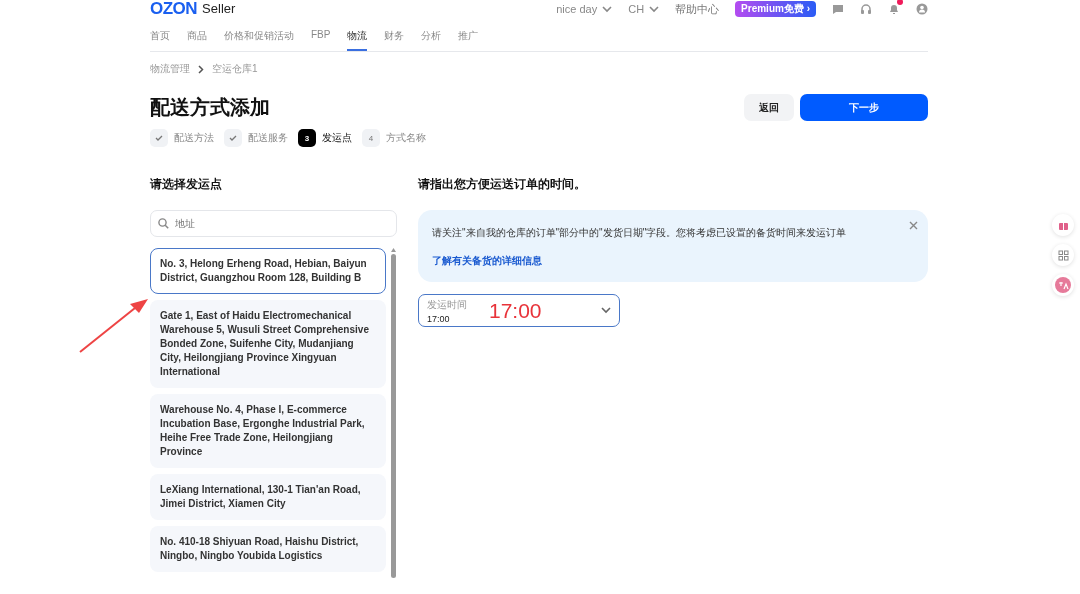 Image resolution: width=1080 pixels, height=594 pixels. What do you see at coordinates (913, 225) in the screenshot?
I see `close-icon` at bounding box center [913, 225].